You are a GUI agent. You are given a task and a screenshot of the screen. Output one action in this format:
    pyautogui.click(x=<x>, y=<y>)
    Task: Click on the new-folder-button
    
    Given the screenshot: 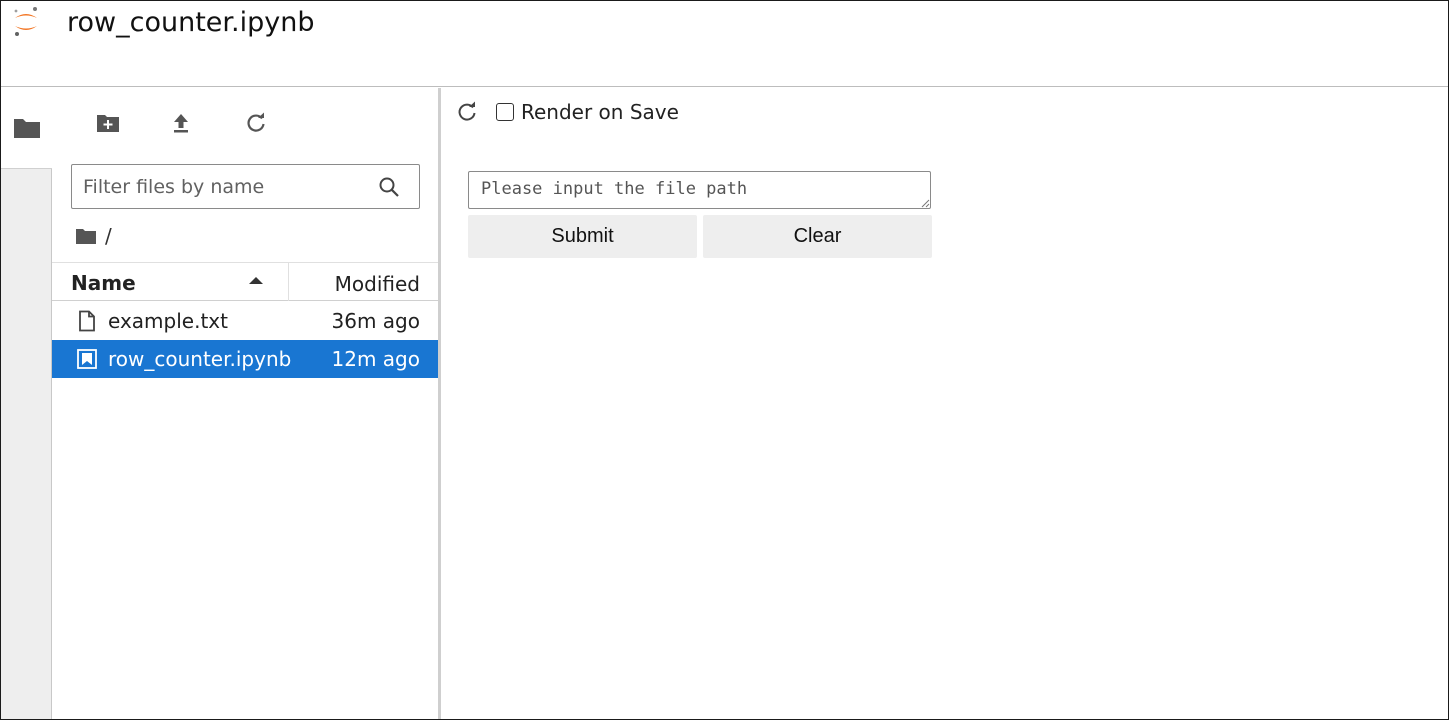 What is the action you would take?
    pyautogui.click(x=108, y=123)
    